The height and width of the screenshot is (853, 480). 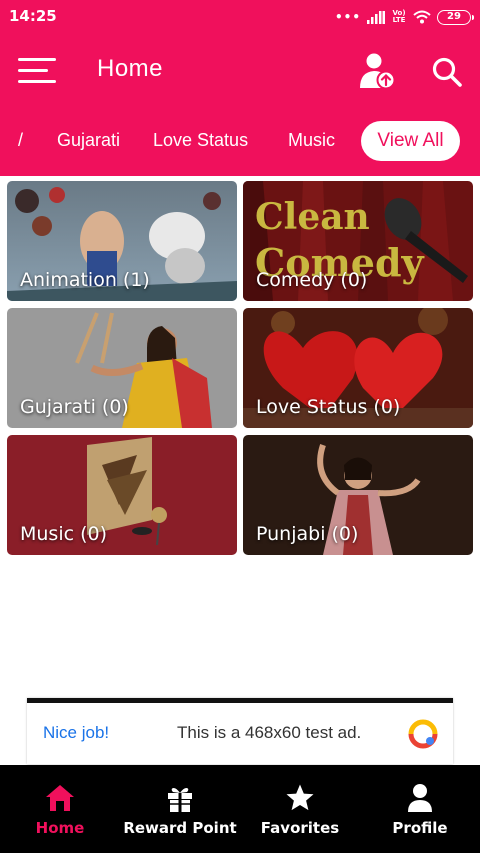 I want to click on comedy-art-text-1: Clean, so click(x=312, y=217).